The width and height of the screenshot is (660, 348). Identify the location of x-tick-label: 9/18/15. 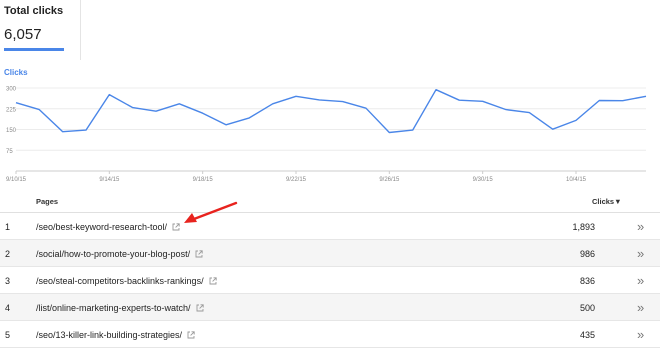
(203, 180).